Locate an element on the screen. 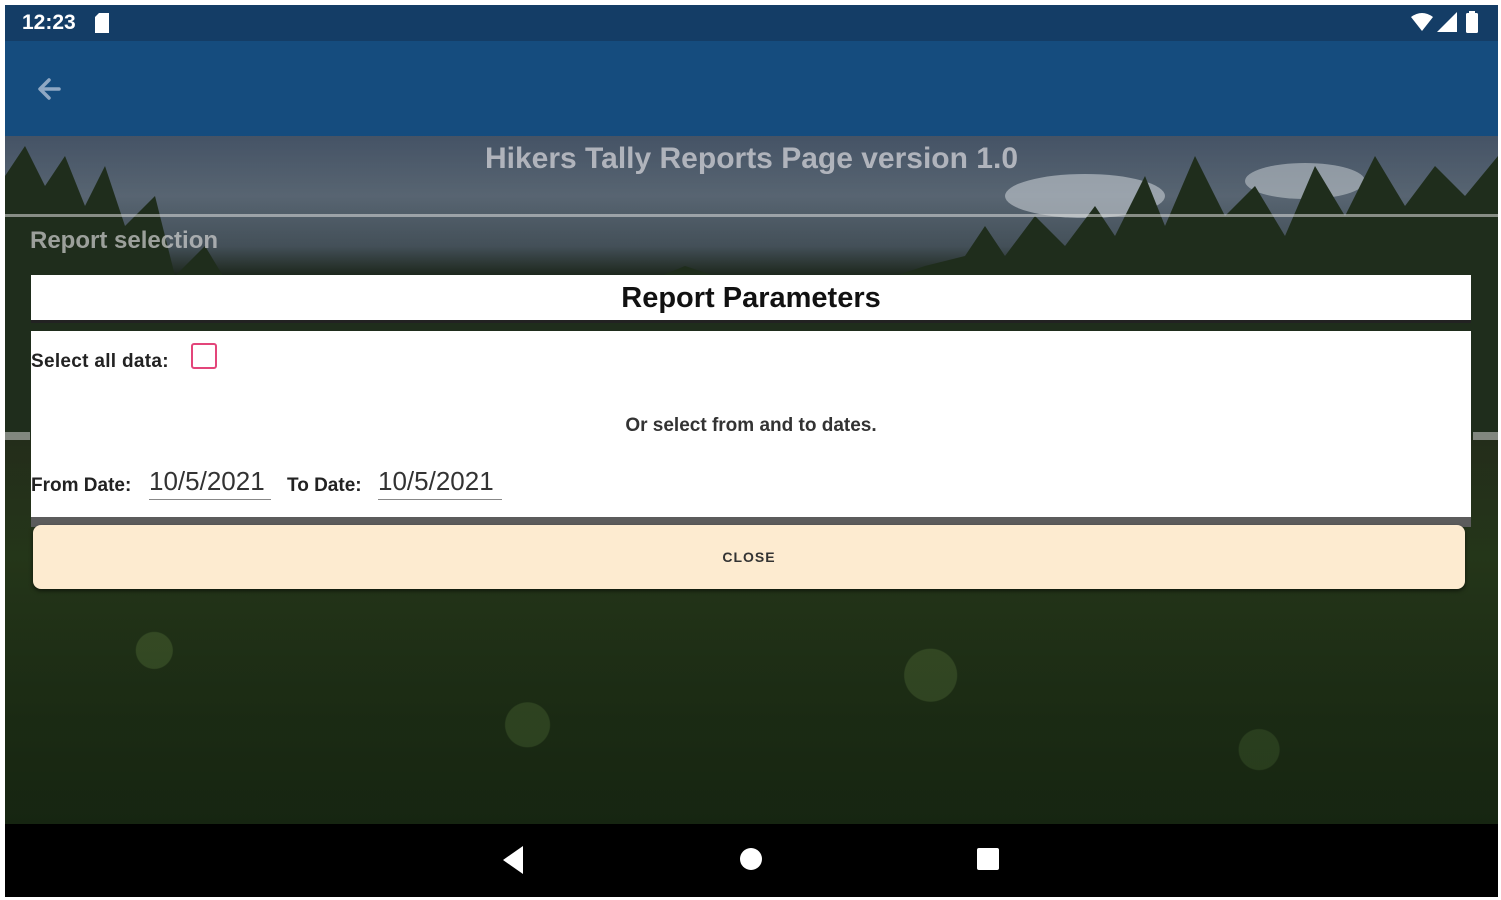 The width and height of the screenshot is (1501, 900). select-all-label: Select all data: is located at coordinates (100, 361).